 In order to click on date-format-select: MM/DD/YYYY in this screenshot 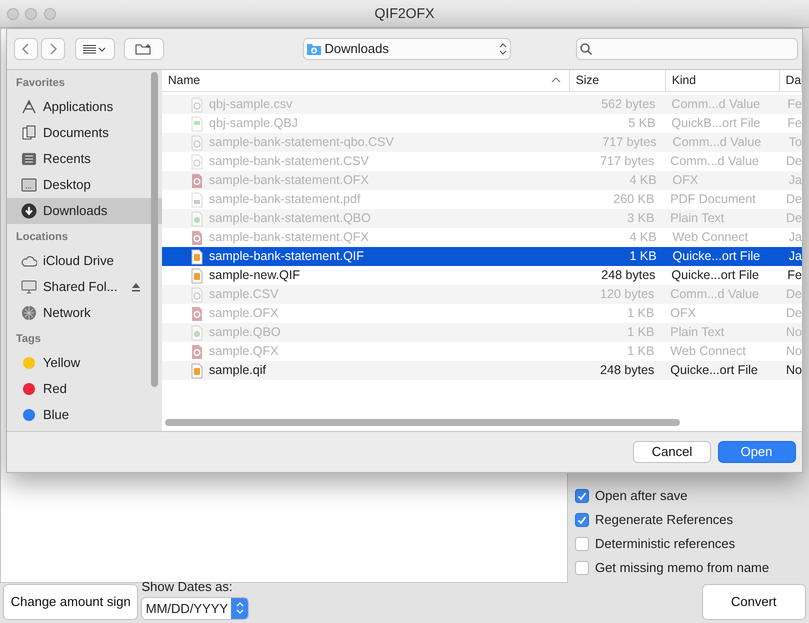, I will do `click(195, 608)`.